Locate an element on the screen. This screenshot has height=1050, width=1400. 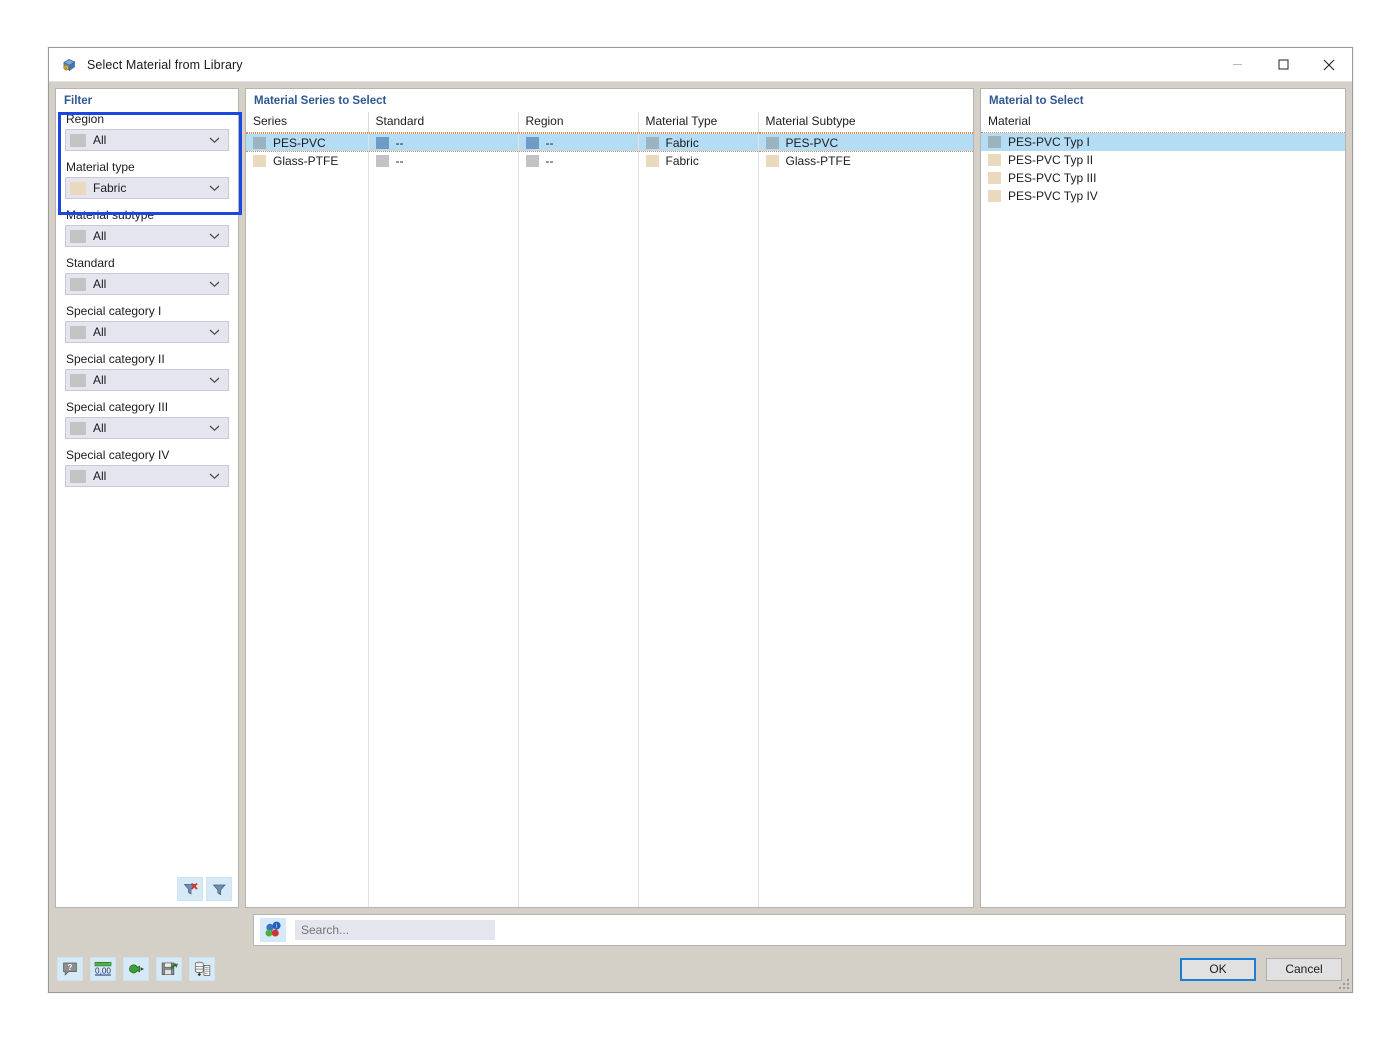
list-item: PES-PVC Typ I is located at coordinates (1163, 142).